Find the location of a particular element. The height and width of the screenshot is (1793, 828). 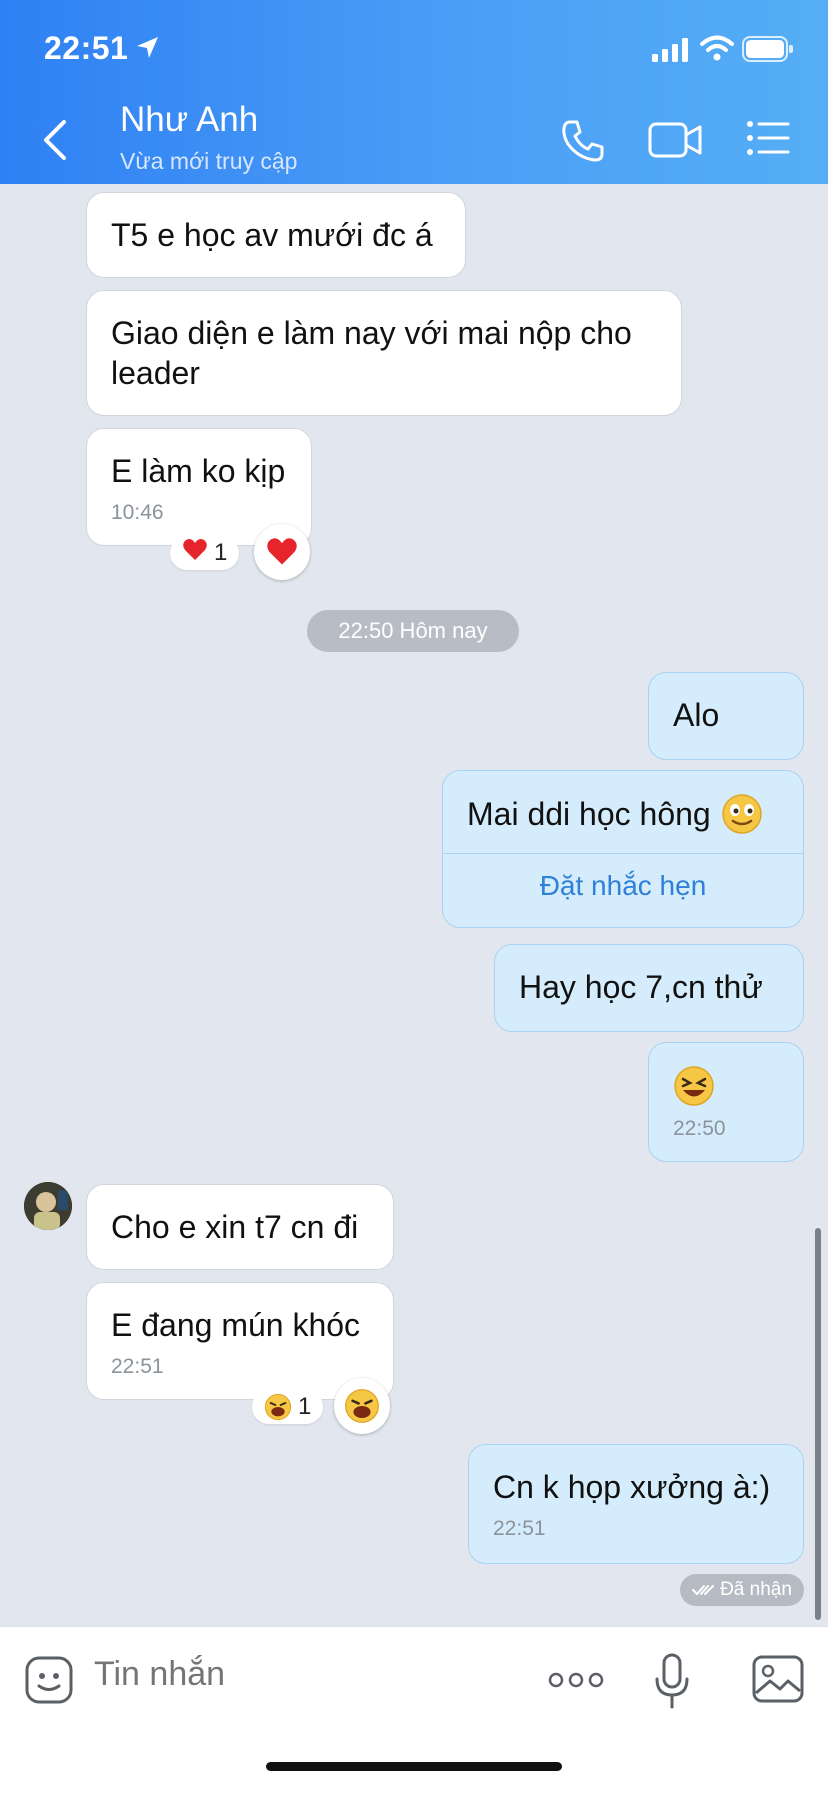

message-time: 10:46 is located at coordinates (137, 512).